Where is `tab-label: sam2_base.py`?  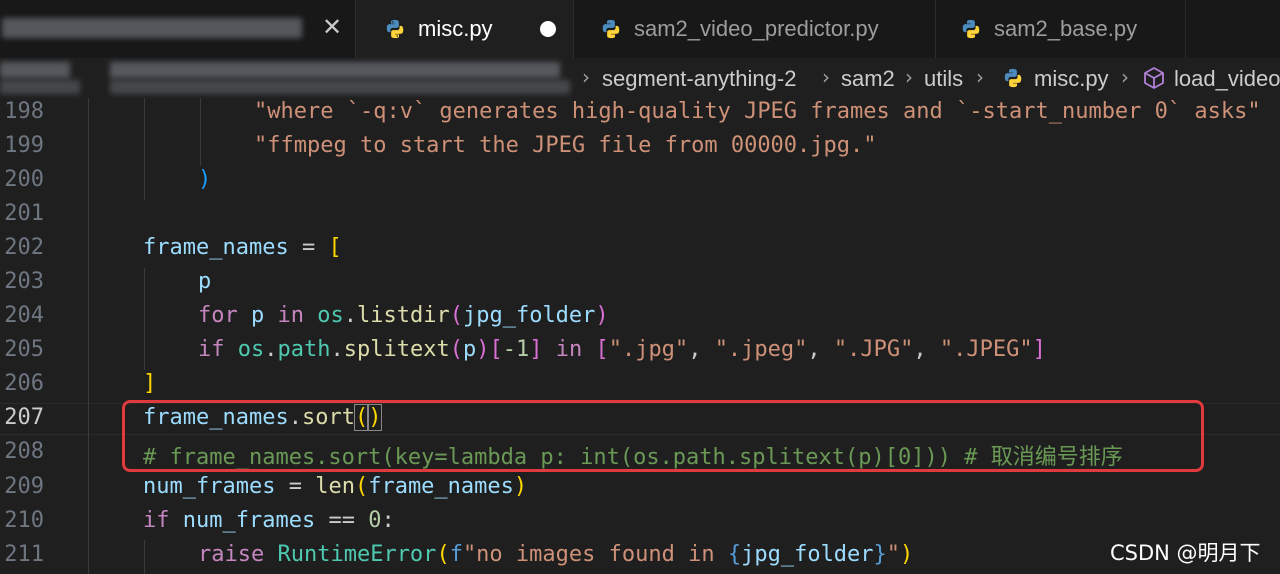
tab-label: sam2_base.py is located at coordinates (1066, 28).